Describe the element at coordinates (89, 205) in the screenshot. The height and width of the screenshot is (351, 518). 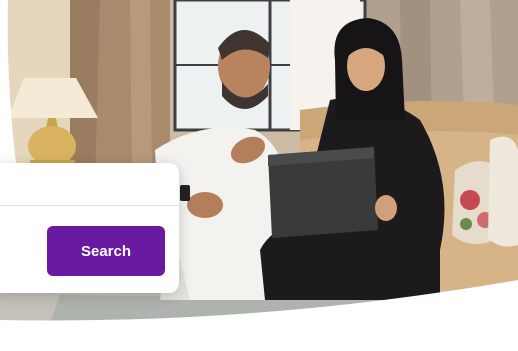
I see `card-divider` at that location.